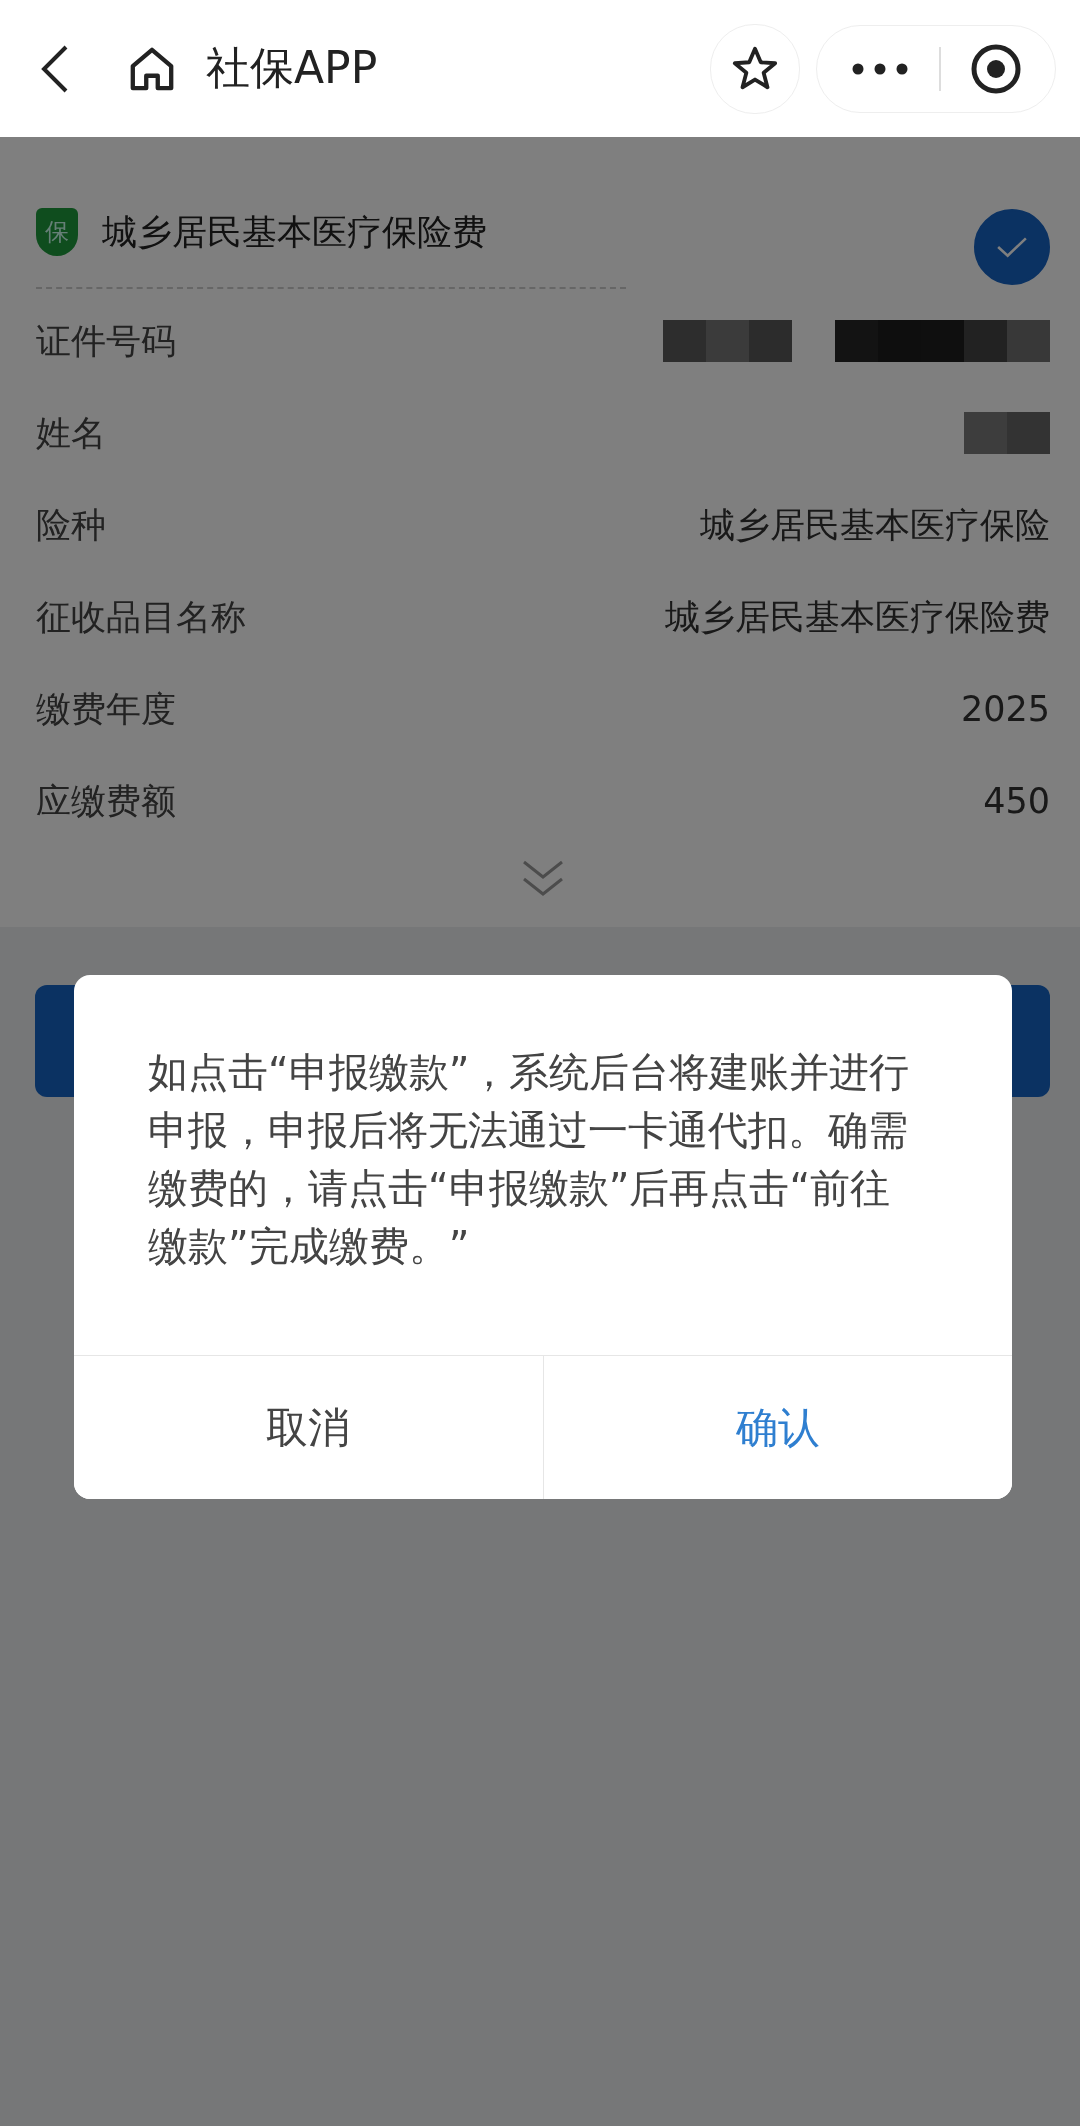 Image resolution: width=1080 pixels, height=2126 pixels. Describe the element at coordinates (294, 232) in the screenshot. I see `card-title: 城乡居民基本医疗保险费` at that location.